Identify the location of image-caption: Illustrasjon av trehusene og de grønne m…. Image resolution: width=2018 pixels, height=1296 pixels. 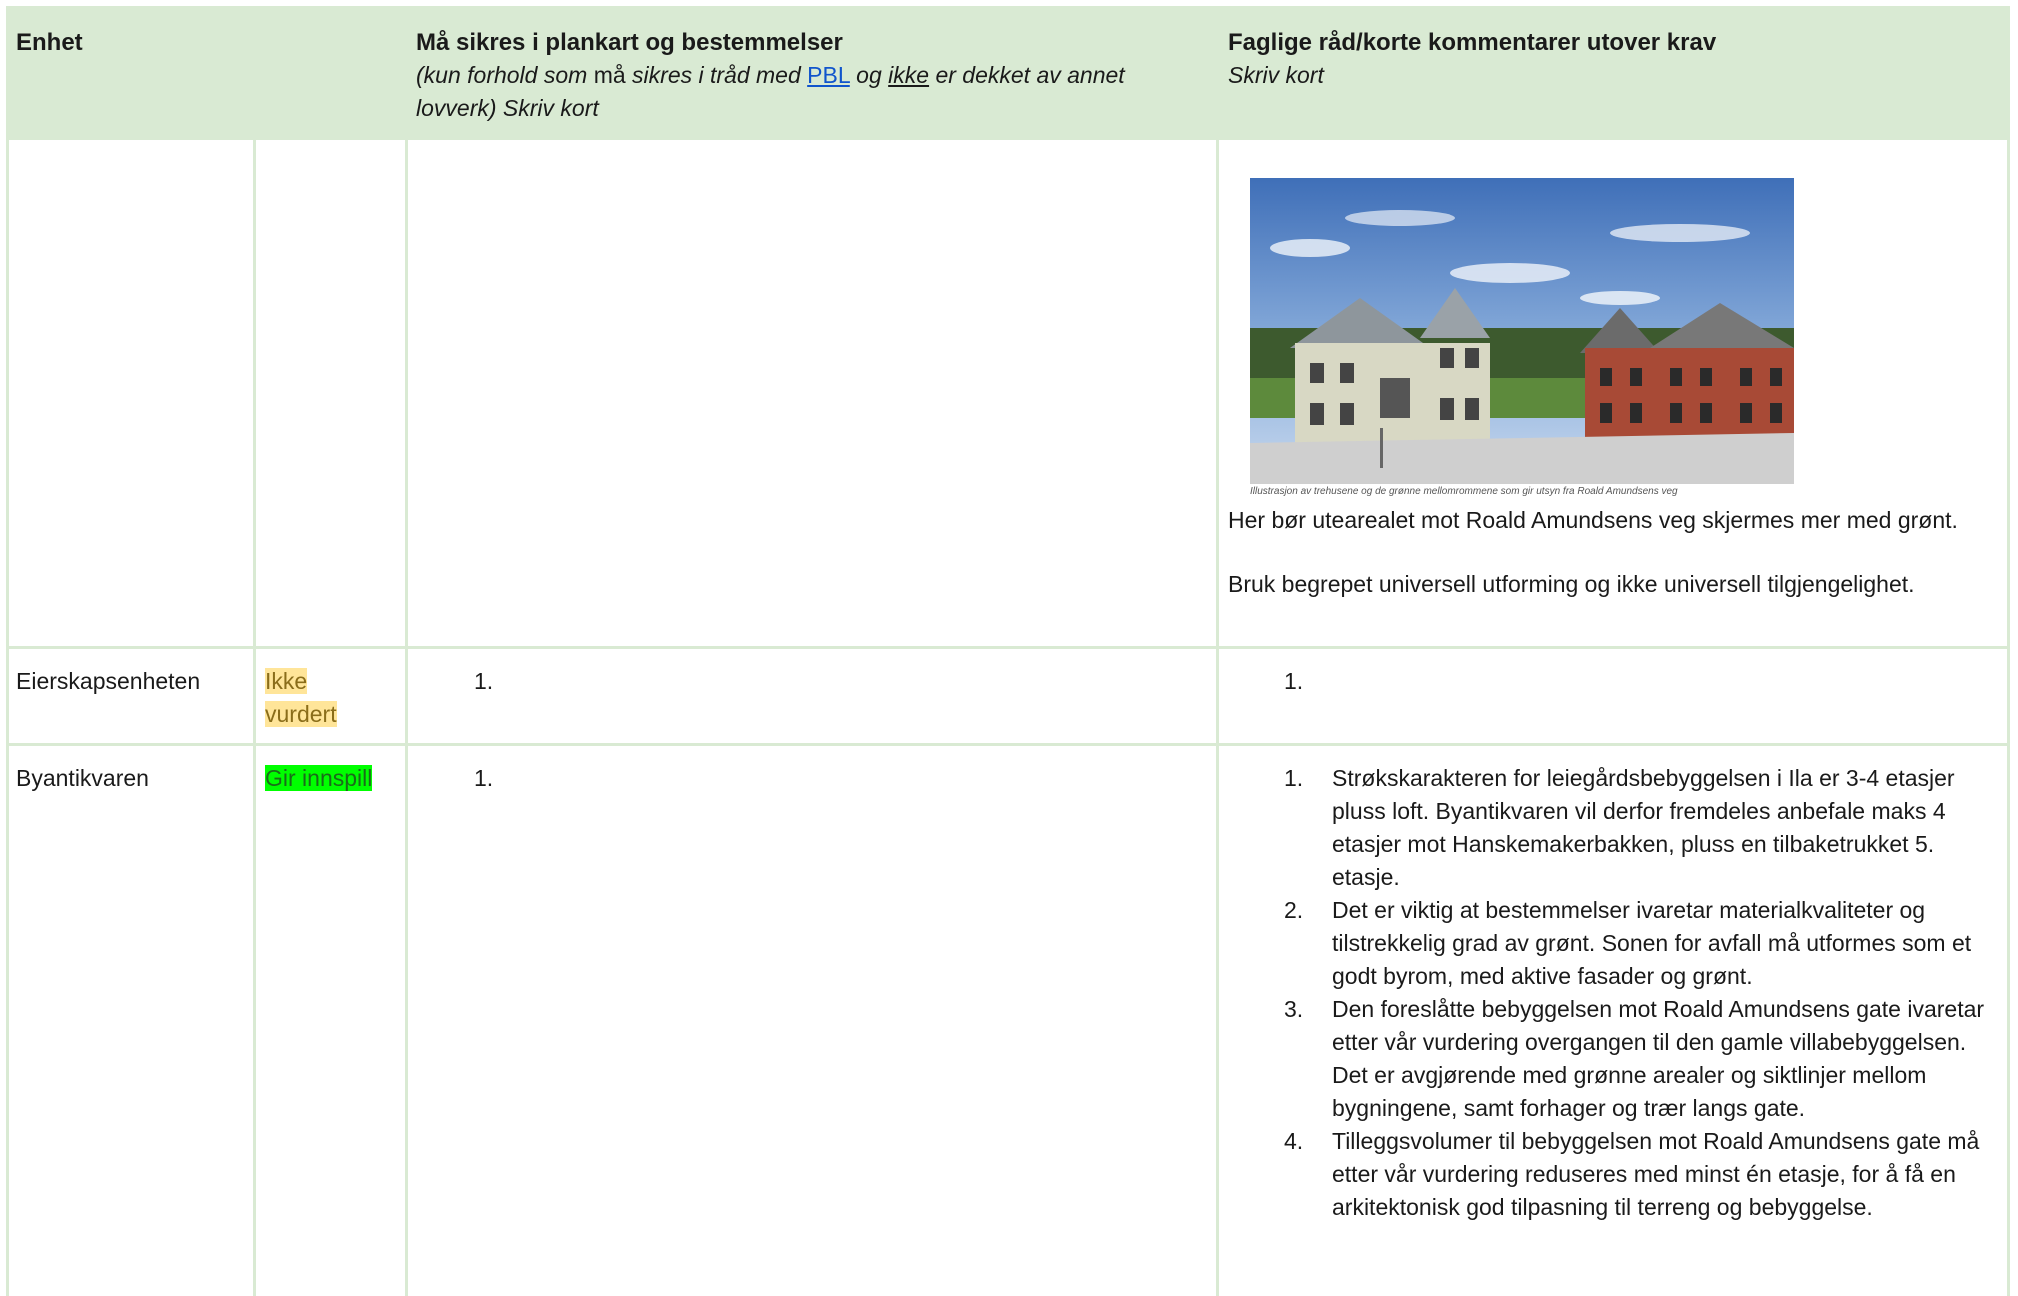
(1464, 491).